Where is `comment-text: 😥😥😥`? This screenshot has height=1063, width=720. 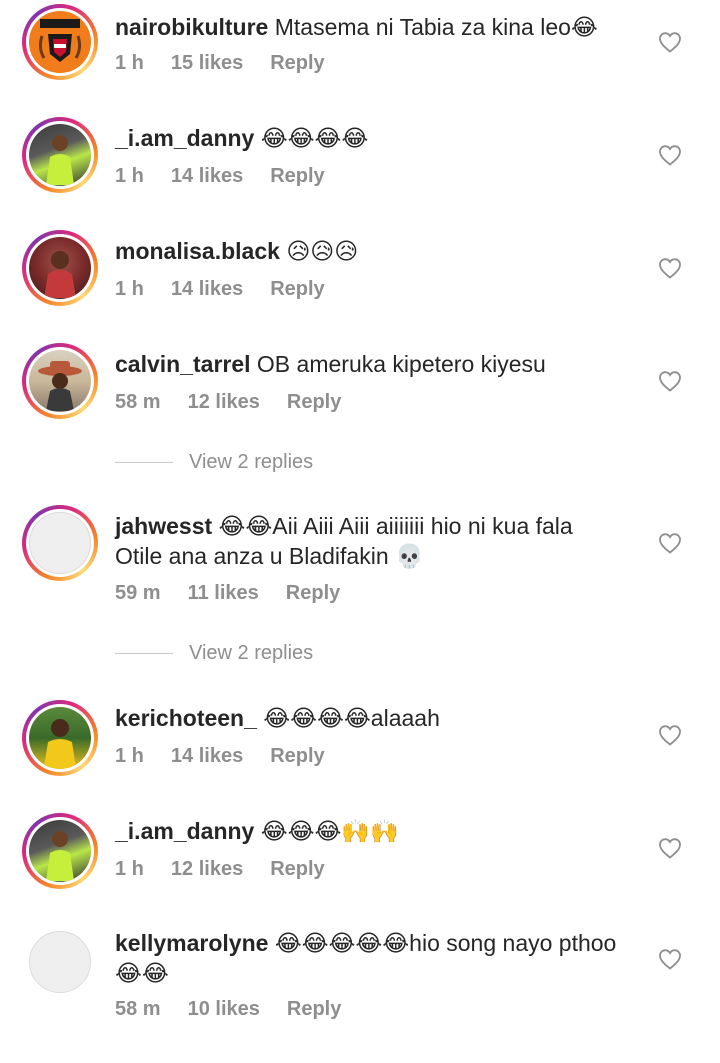 comment-text: 😥😥😥 is located at coordinates (322, 251).